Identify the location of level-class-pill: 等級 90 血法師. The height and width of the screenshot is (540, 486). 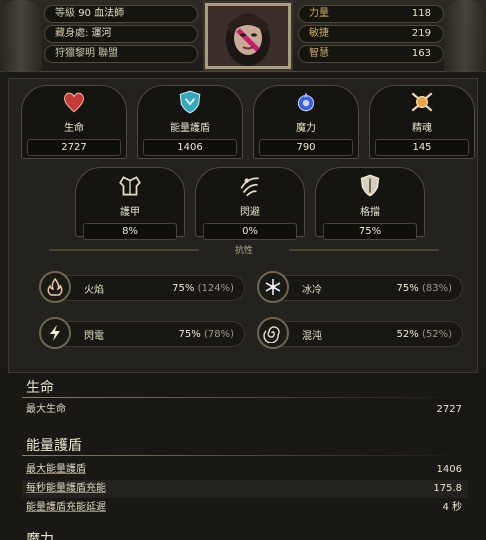
(121, 14).